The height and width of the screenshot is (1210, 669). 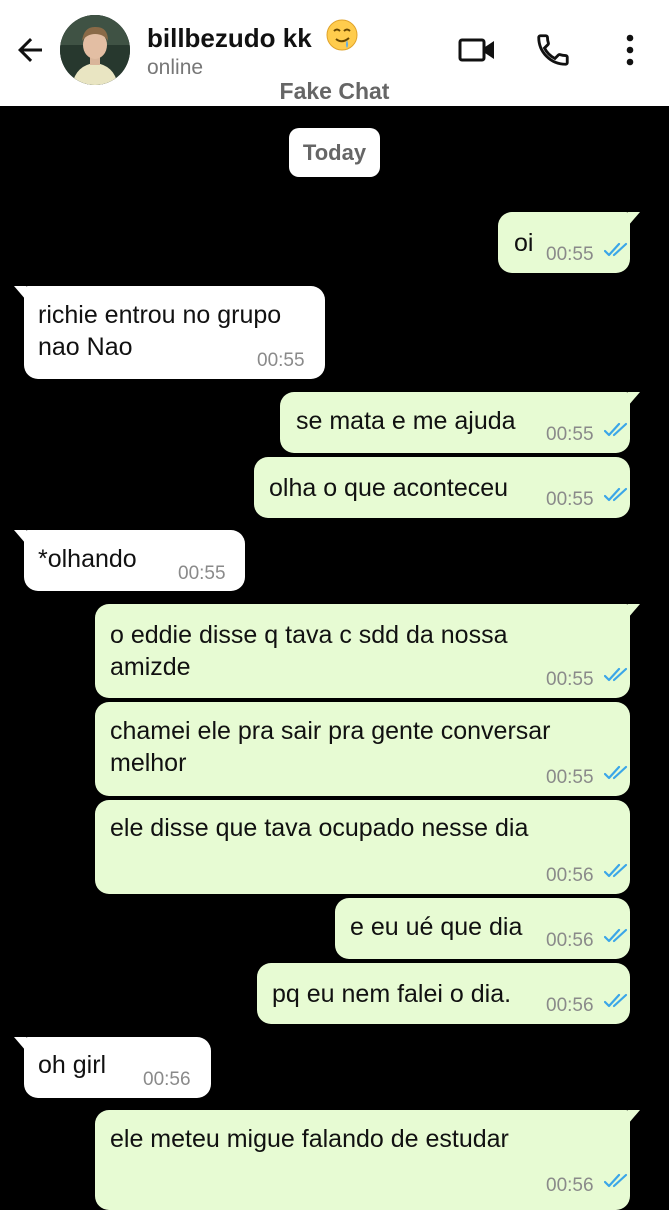 I want to click on incoming-message-bubble: *olhando 00:55, so click(x=129, y=560).